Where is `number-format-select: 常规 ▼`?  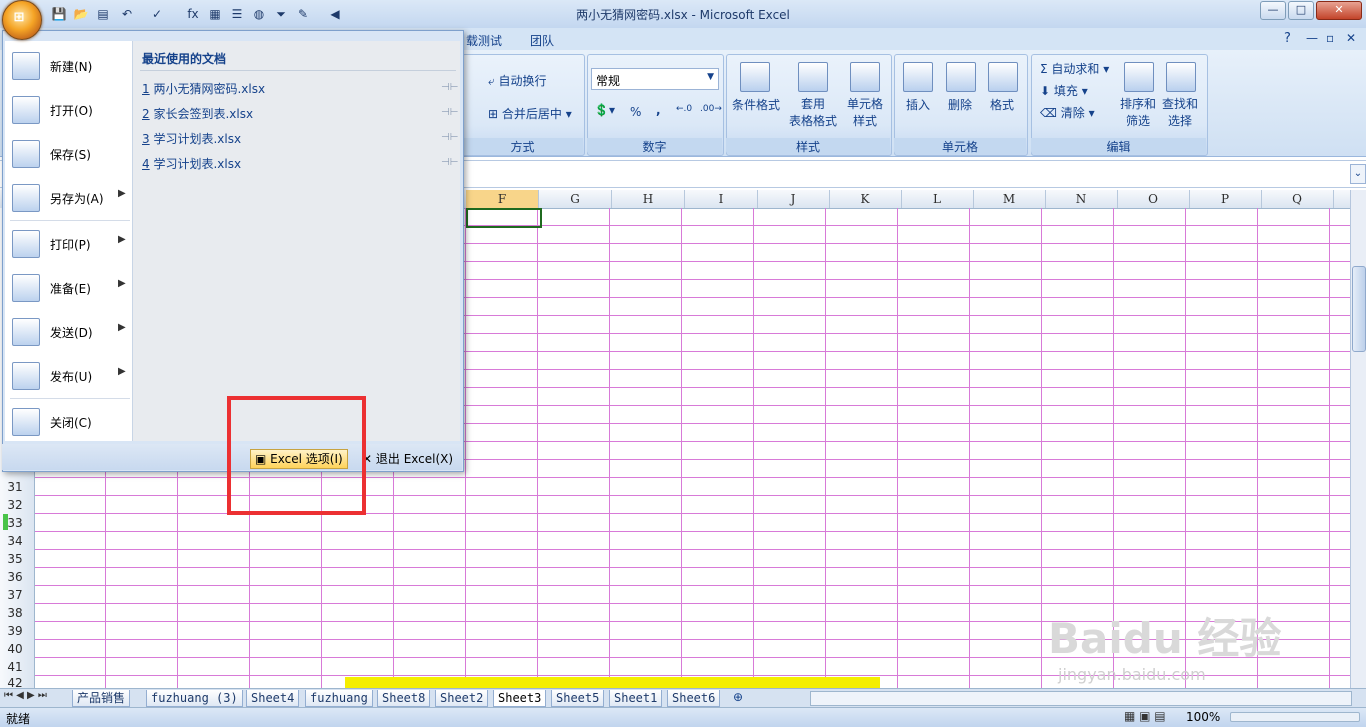
number-format-select: 常规 ▼ is located at coordinates (655, 79).